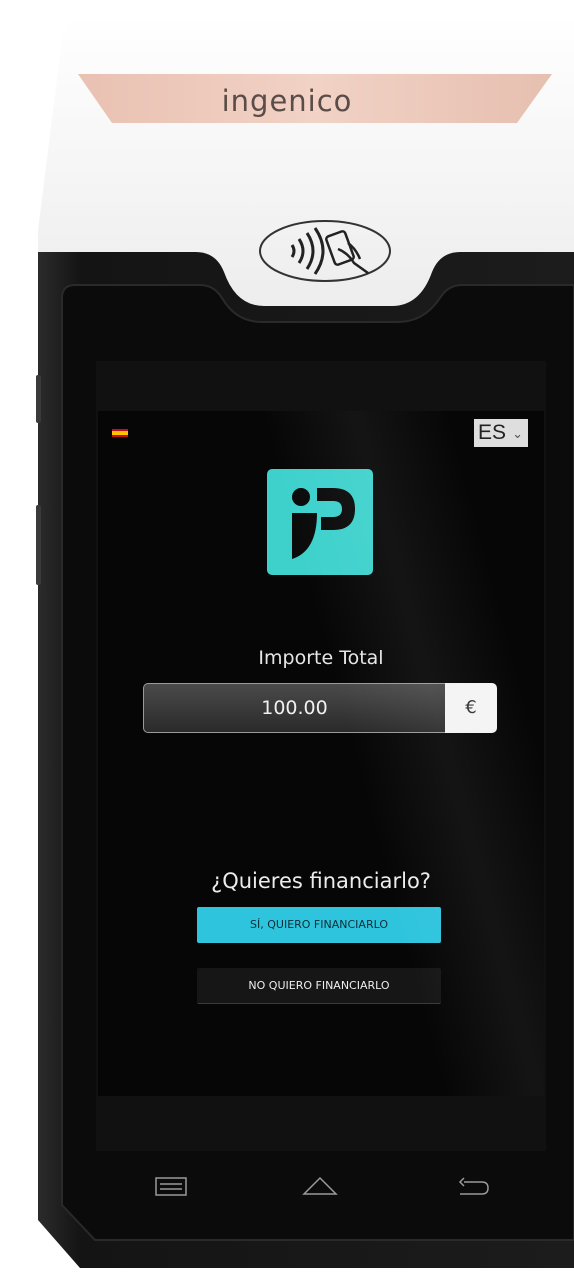 This screenshot has height=1273, width=574. I want to click on contactless-icon, so click(325, 251).